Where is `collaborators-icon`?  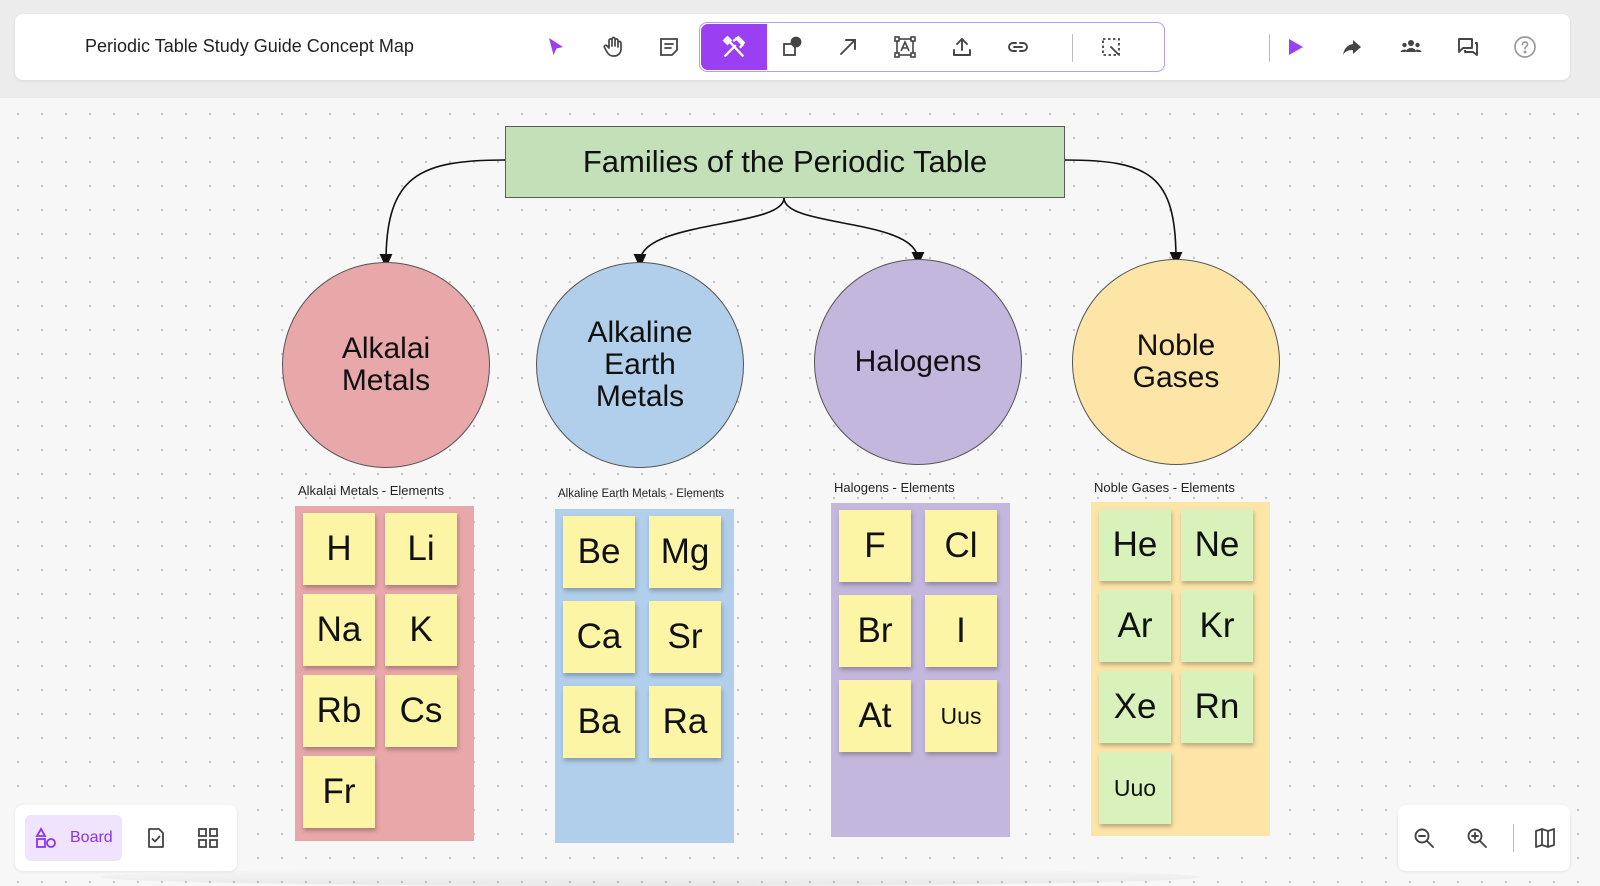
collaborators-icon is located at coordinates (1411, 47).